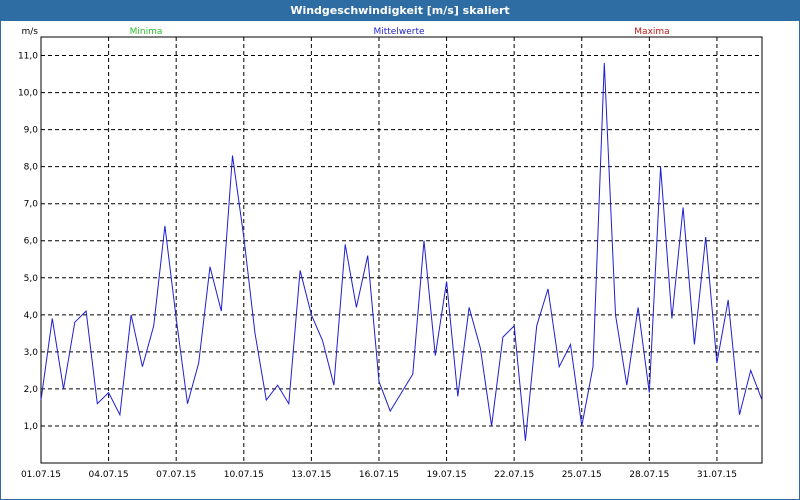 Image resolution: width=800 pixels, height=500 pixels. I want to click on x-tick-label: 04.07.15, so click(109, 475).